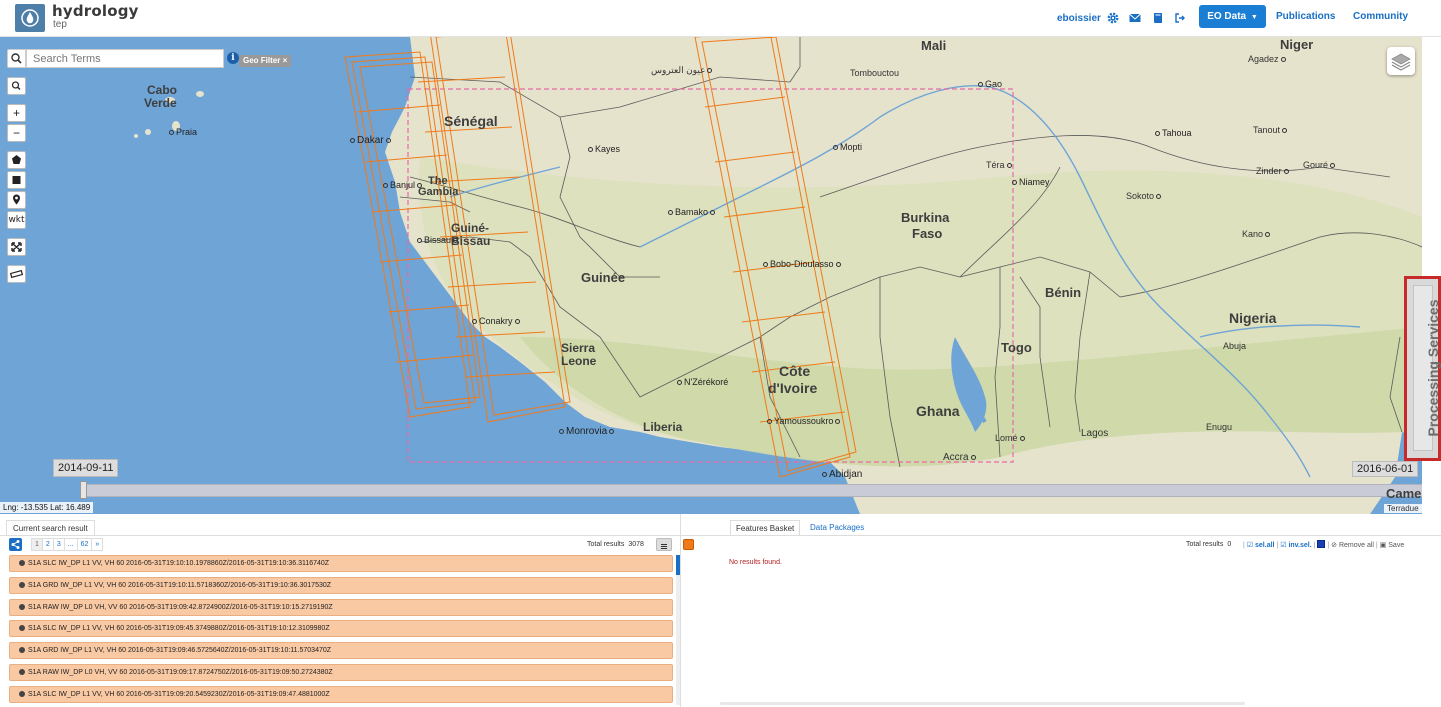  Describe the element at coordinates (803, 421) in the screenshot. I see `city-label-yamoussoukro: Yamoussoukro` at that location.